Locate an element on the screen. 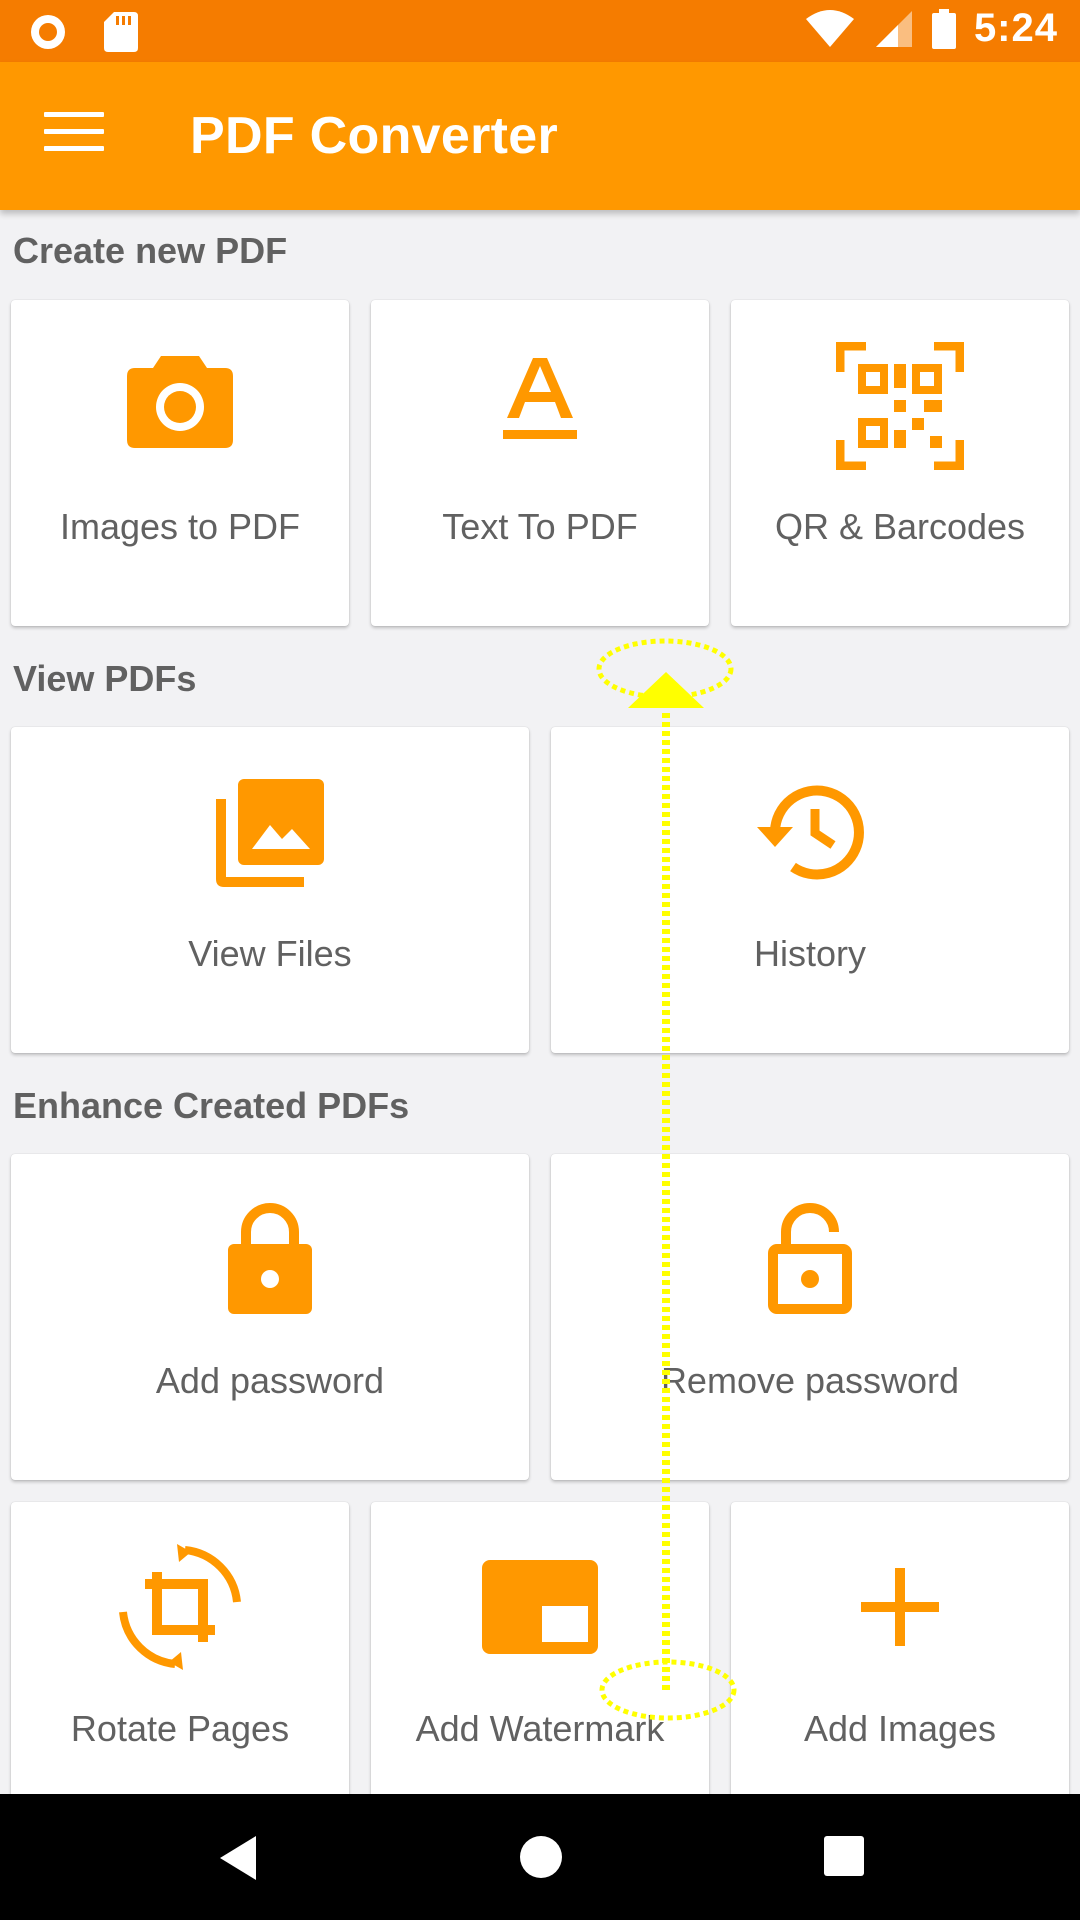 The height and width of the screenshot is (1920, 1080). card-add-images: Add Images is located at coordinates (900, 1652).